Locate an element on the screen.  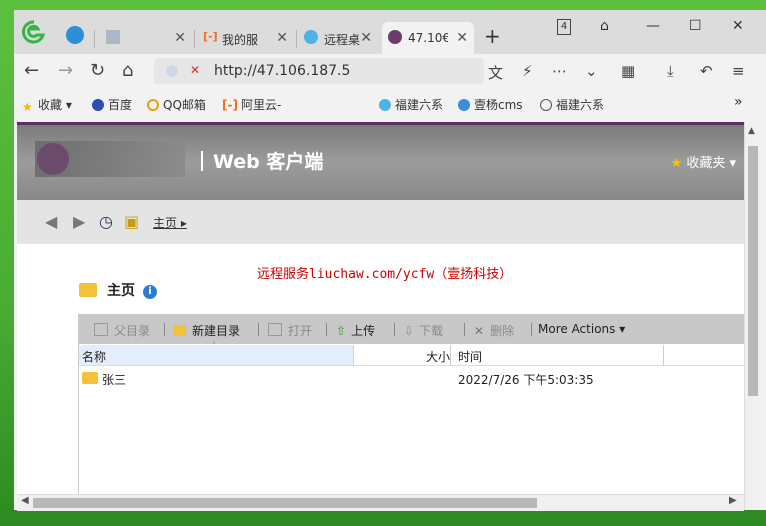
url-field: ✕ http://47.106.187.5 is located at coordinates (319, 71).